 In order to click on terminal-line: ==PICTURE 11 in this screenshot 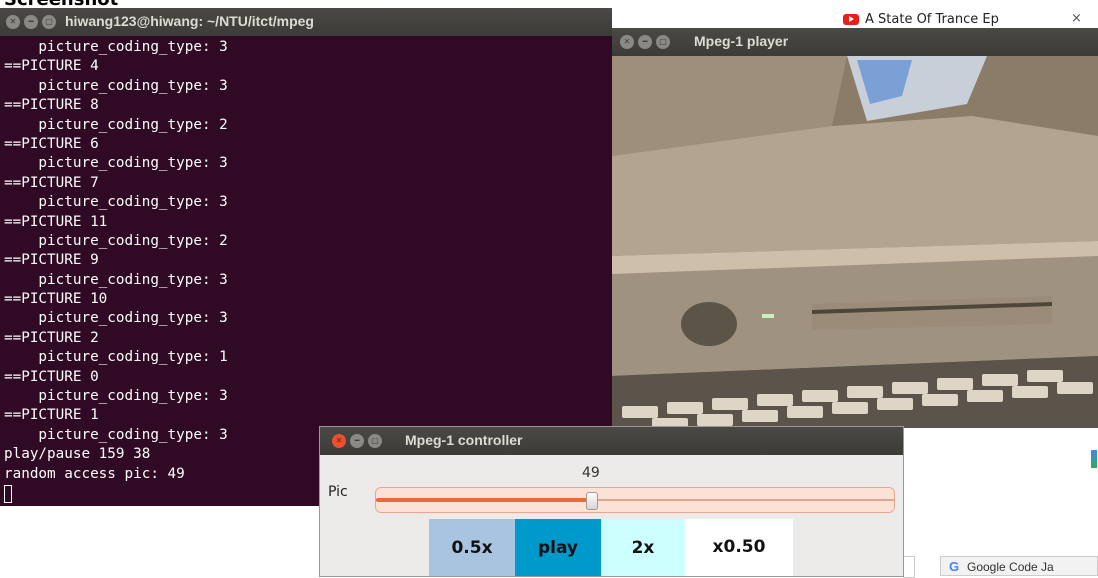, I will do `click(56, 221)`.